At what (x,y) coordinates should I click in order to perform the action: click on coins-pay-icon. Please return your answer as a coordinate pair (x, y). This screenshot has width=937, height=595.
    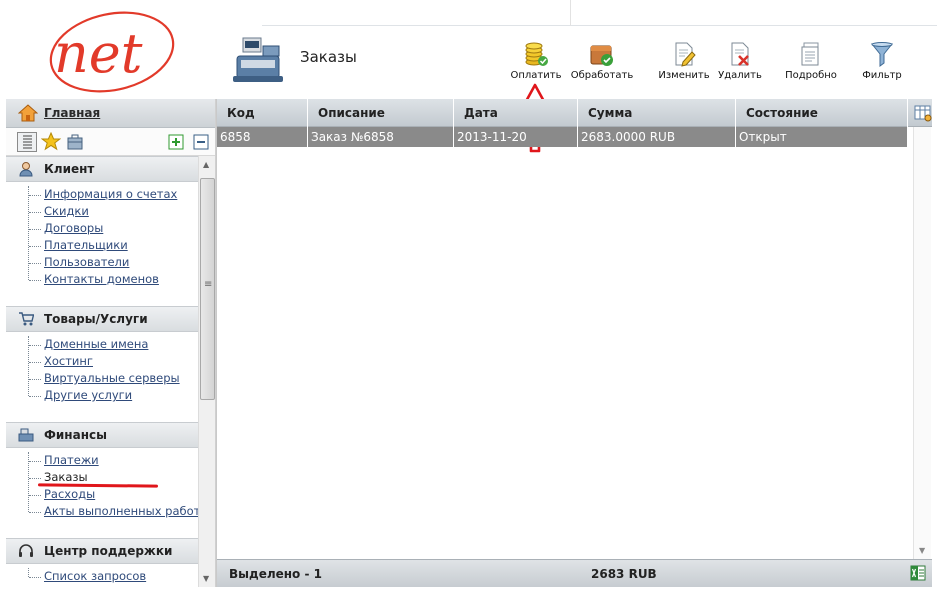
    Looking at the image, I should click on (536, 54).